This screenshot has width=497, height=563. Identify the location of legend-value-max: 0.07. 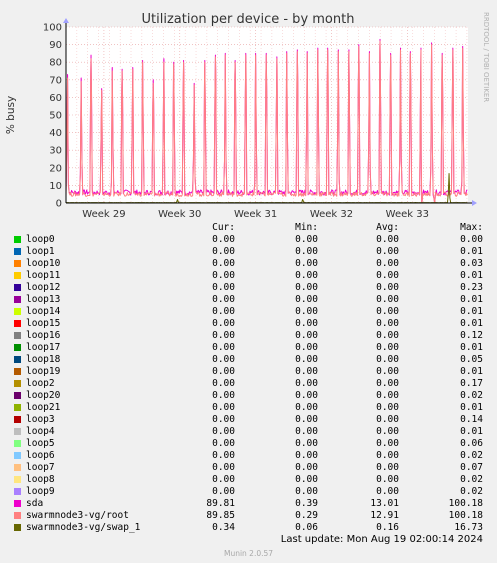
(471, 467).